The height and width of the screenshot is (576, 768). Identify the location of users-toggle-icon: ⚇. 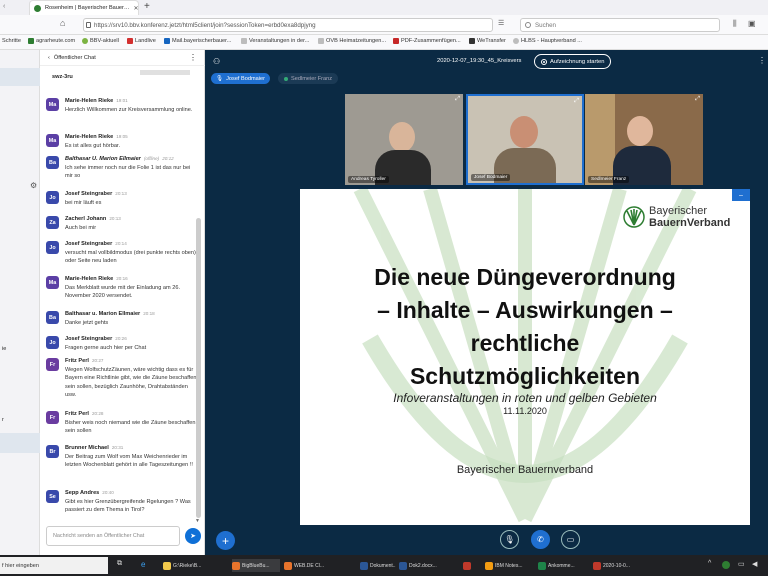
(216, 61).